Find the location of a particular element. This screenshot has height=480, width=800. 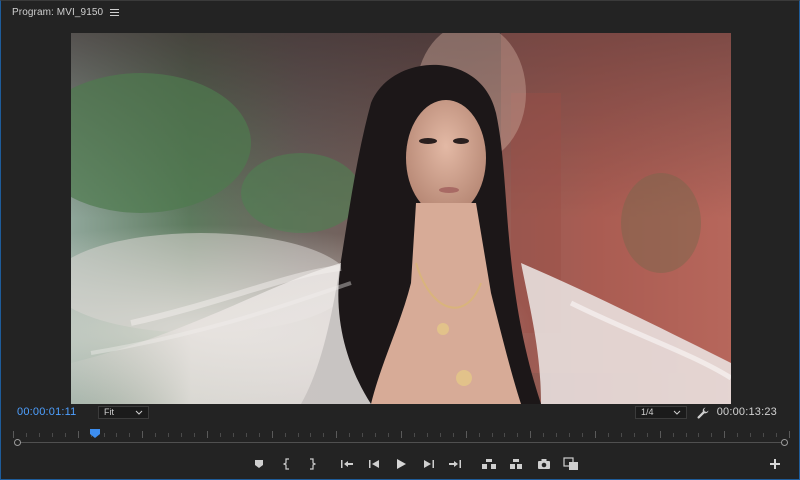

comparison-view-button is located at coordinates (571, 464).